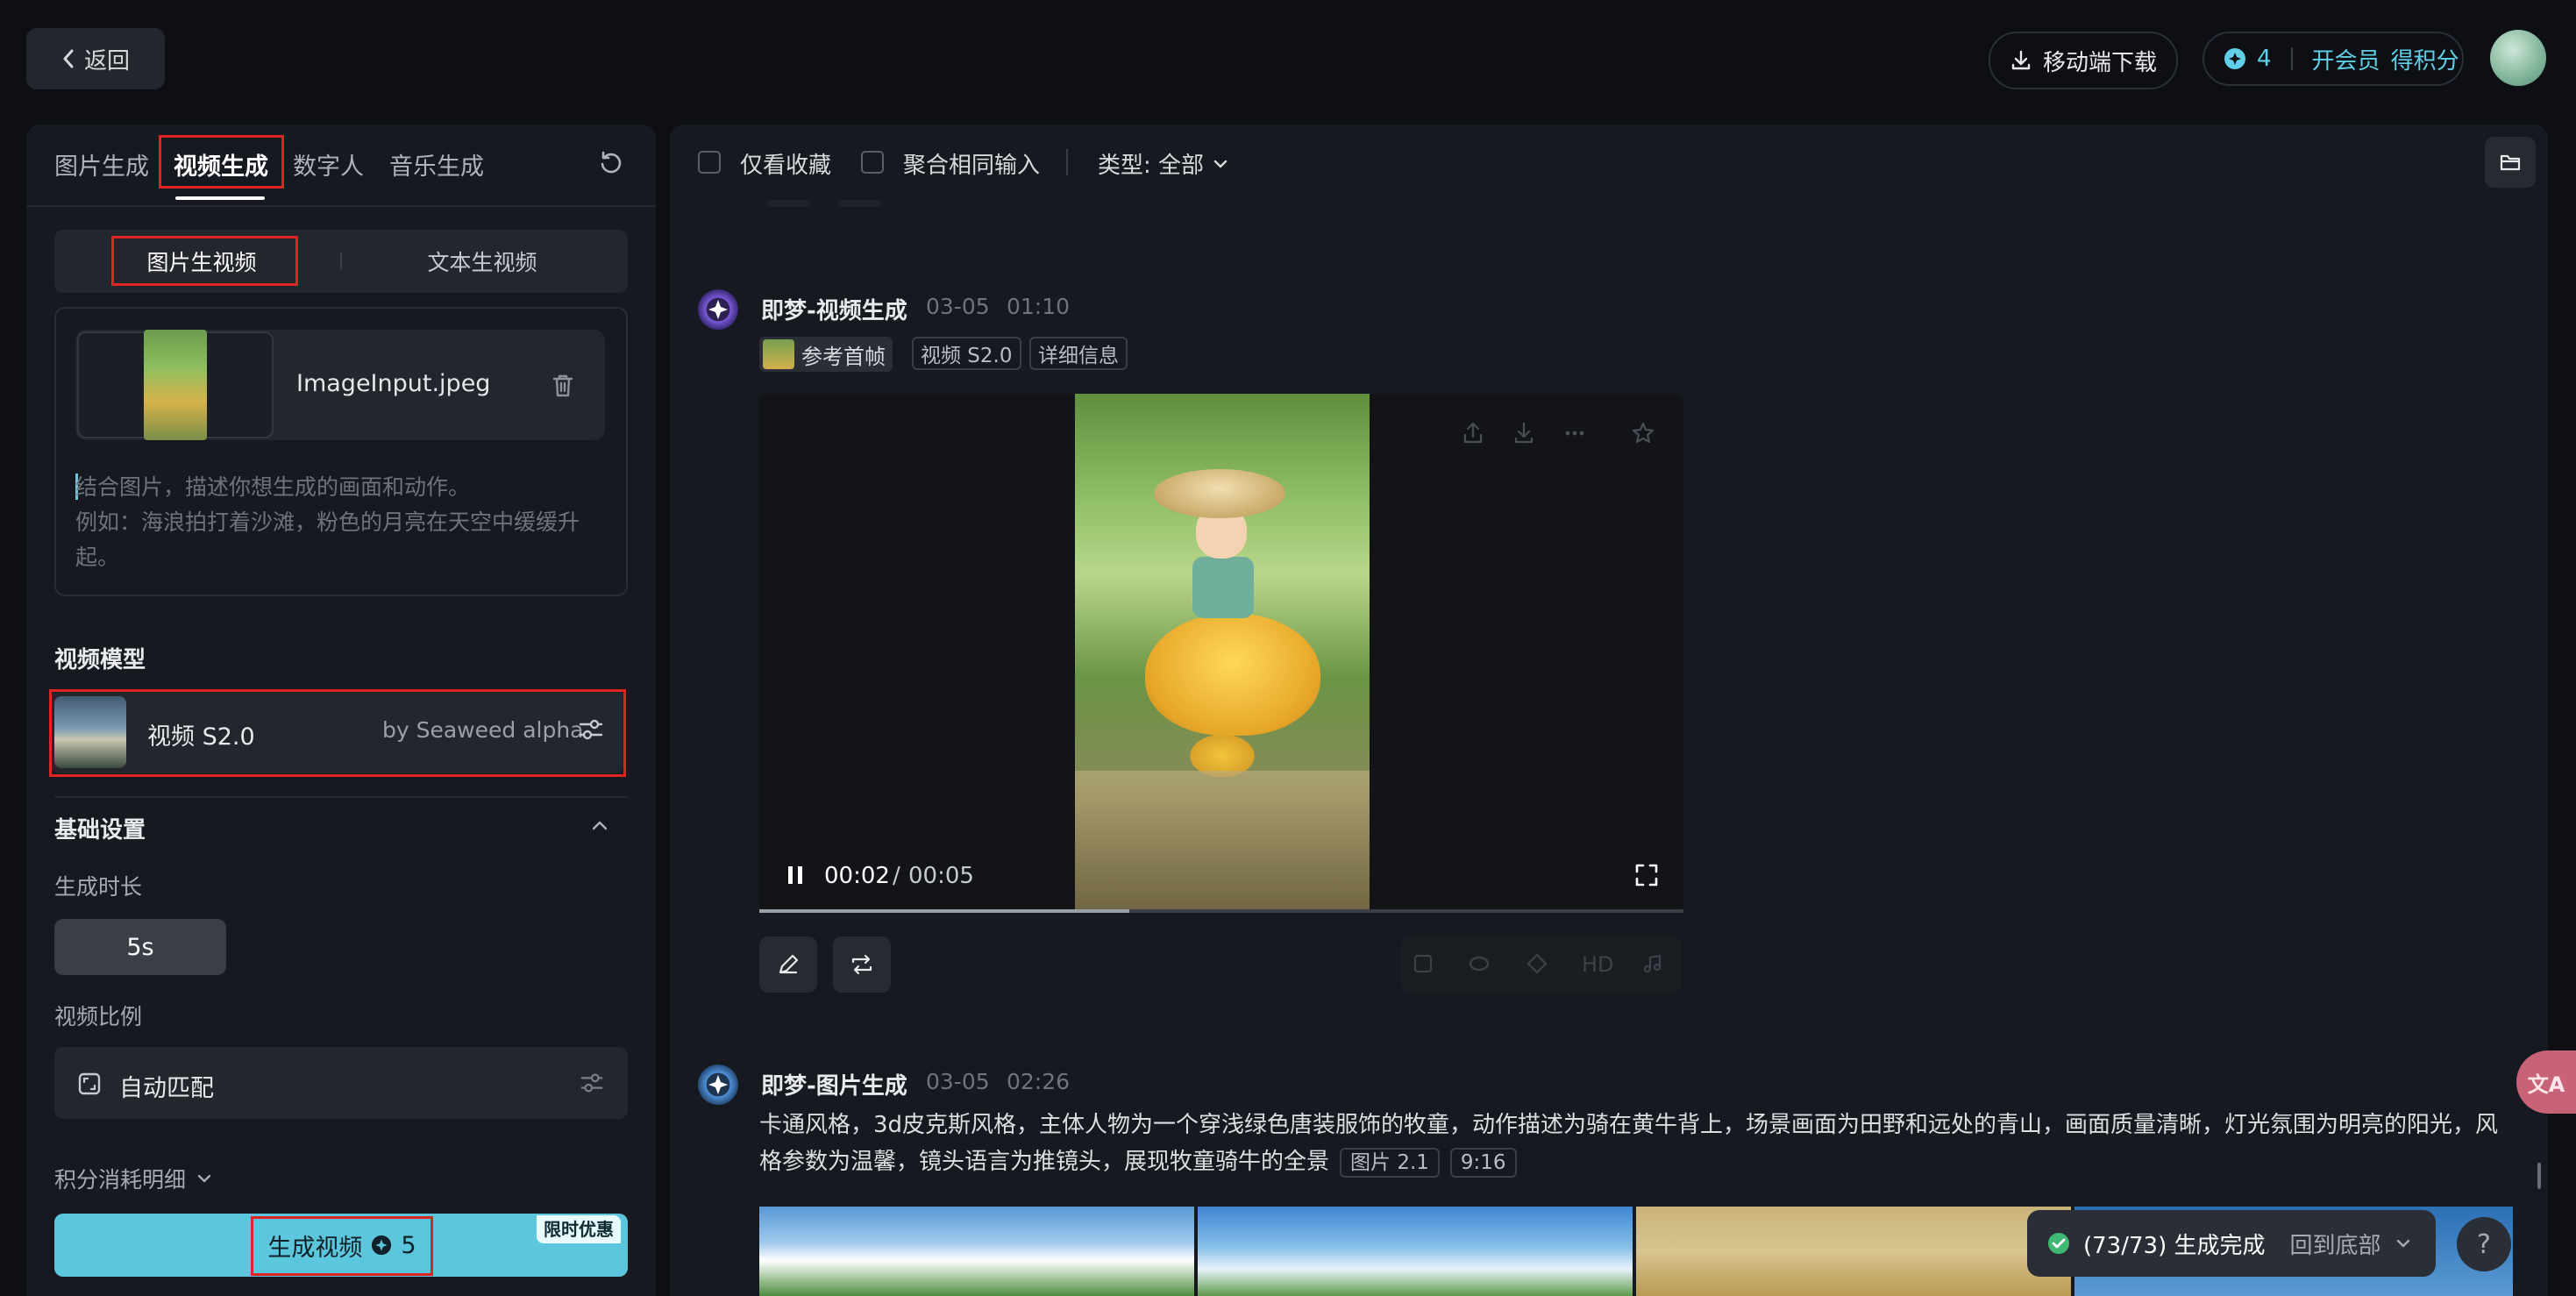 This screenshot has height=1296, width=2576. What do you see at coordinates (89, 1084) in the screenshot?
I see `aspect-ratio-icon` at bounding box center [89, 1084].